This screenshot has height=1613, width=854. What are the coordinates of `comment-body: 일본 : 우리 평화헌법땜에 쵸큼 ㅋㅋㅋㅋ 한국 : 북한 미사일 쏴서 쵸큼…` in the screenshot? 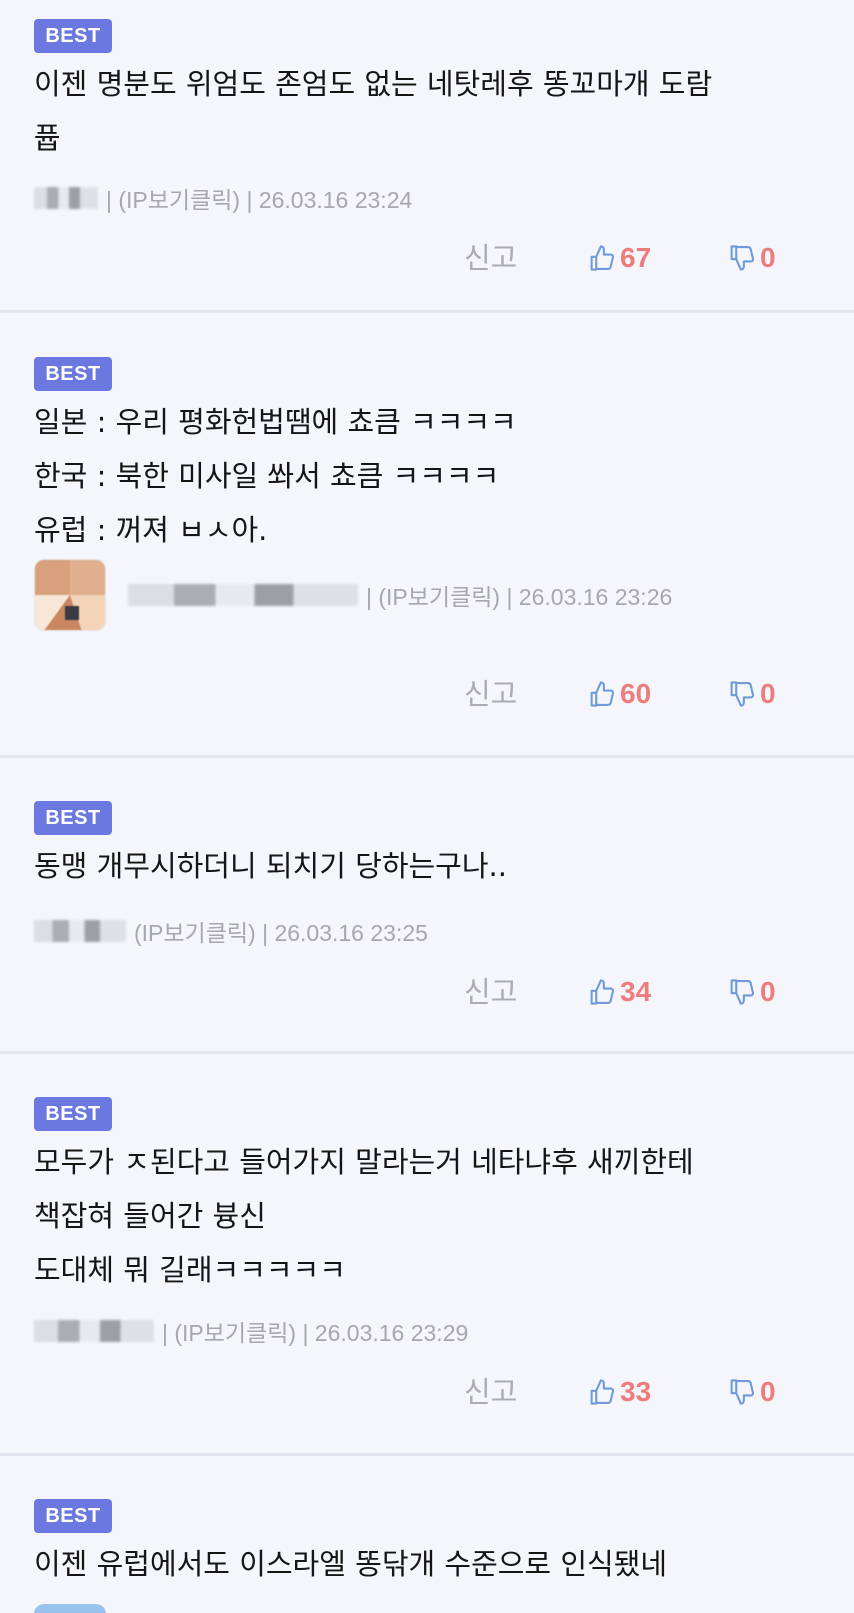 It's located at (275, 476).